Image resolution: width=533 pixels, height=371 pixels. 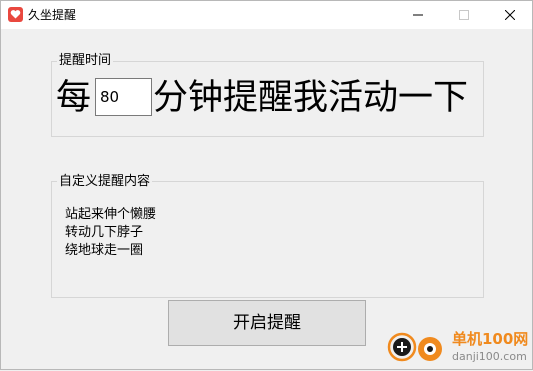 I want to click on heart-app-icon, so click(x=15, y=14).